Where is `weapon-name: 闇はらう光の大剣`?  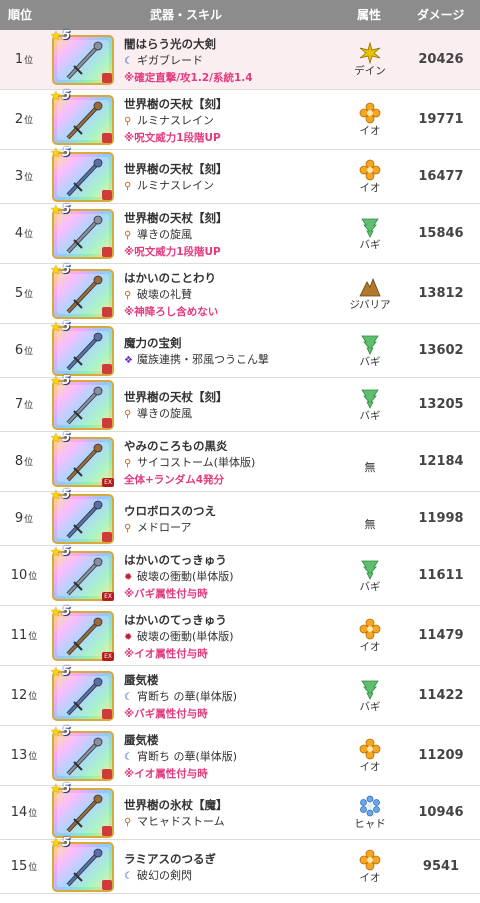
weapon-name: 闇はらう光の大剣 is located at coordinates (238, 44).